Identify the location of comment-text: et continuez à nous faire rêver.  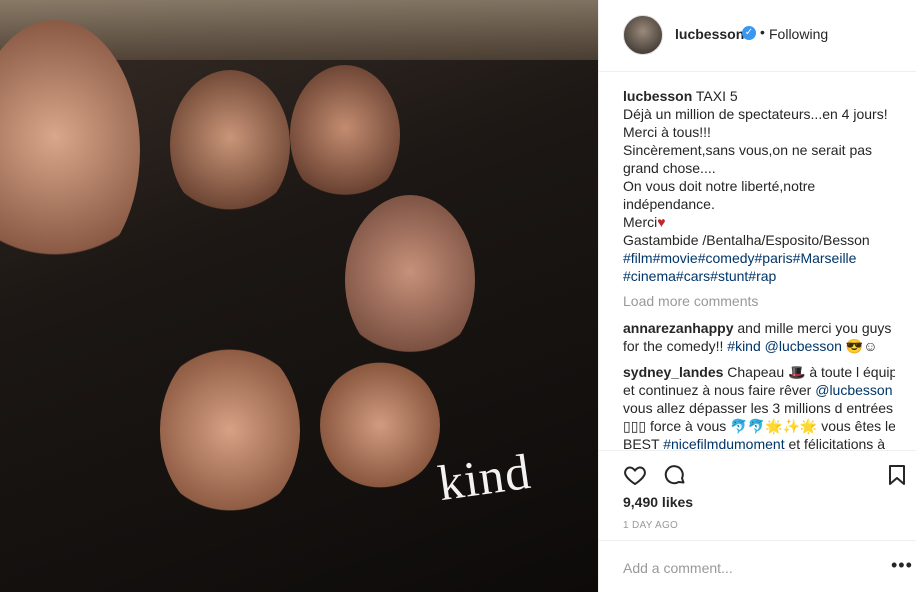
(719, 390).